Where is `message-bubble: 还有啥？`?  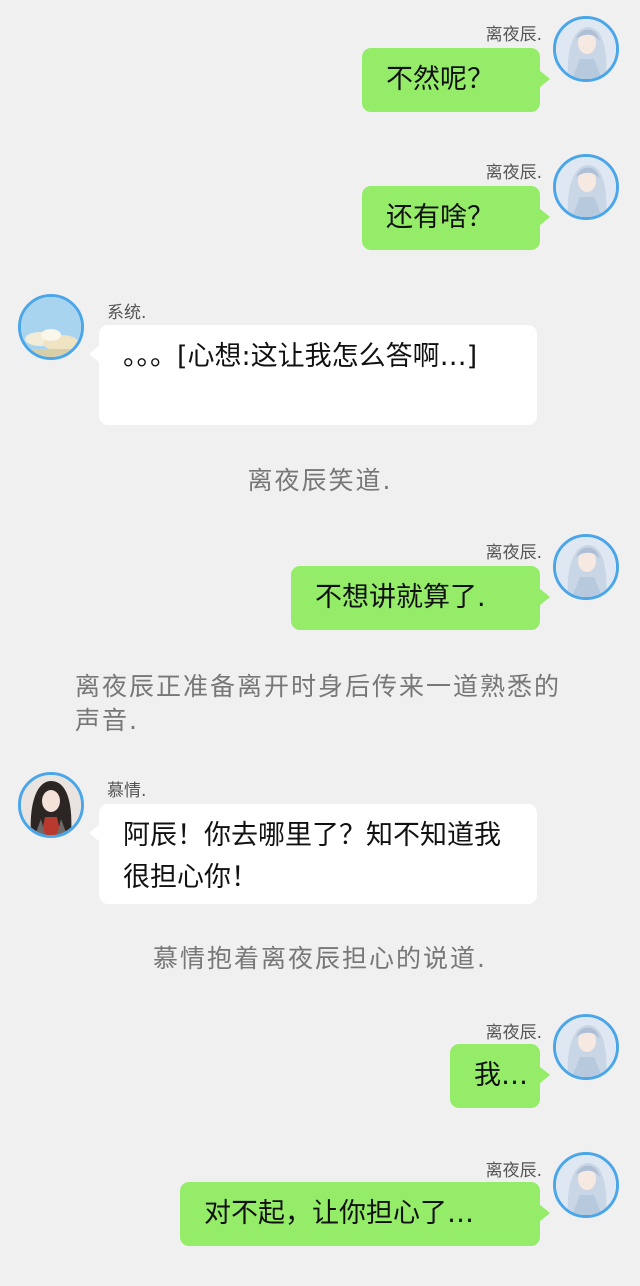 message-bubble: 还有啥？ is located at coordinates (456, 218).